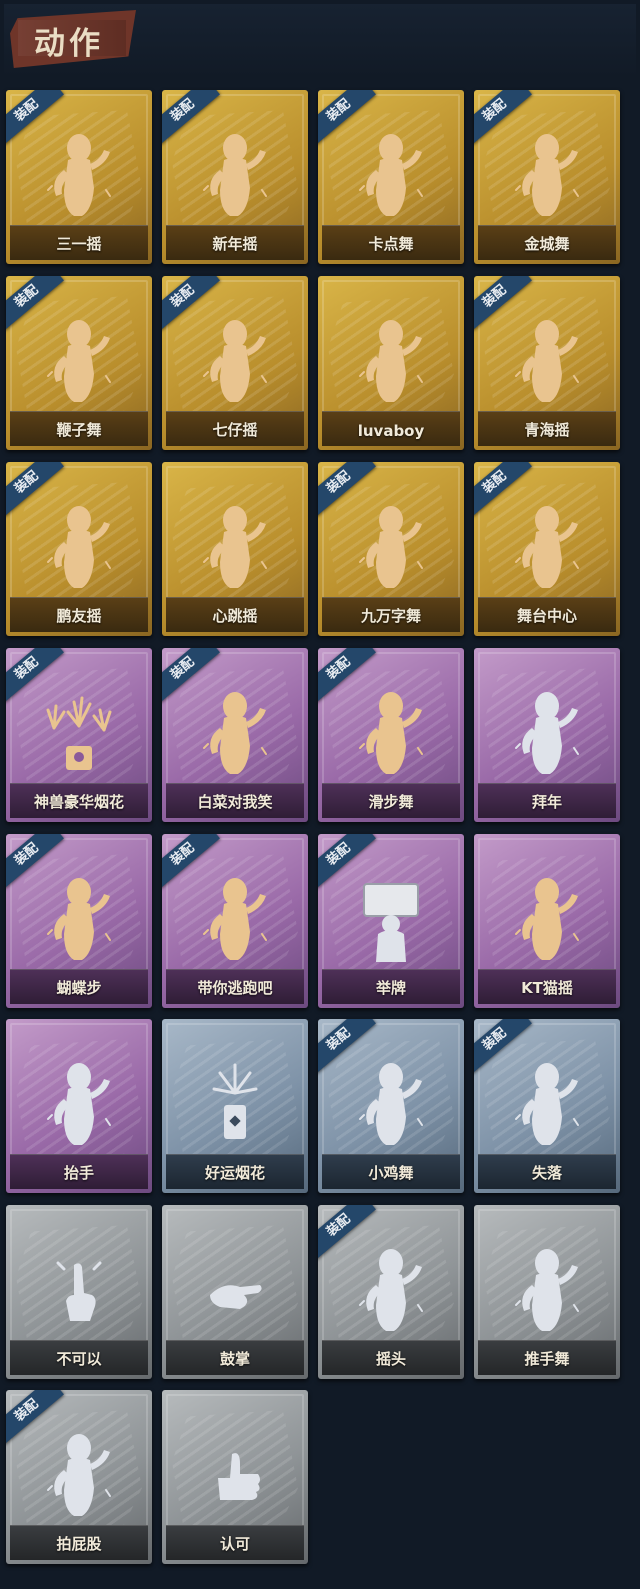 Image resolution: width=640 pixels, height=1589 pixels. I want to click on emote-card: 认可, so click(235, 1477).